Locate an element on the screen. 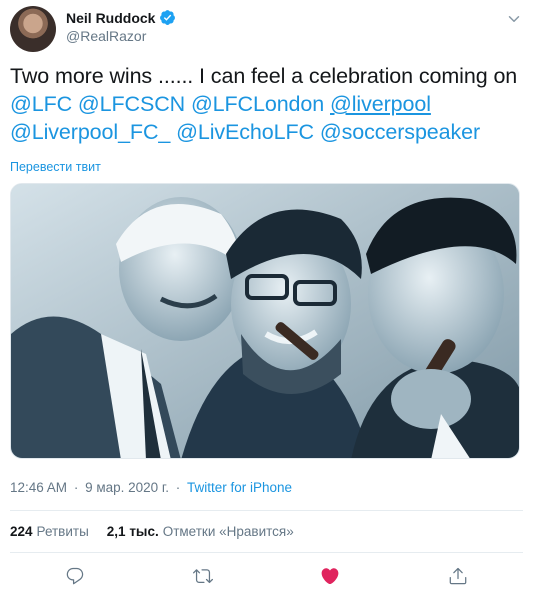 This screenshot has width=533, height=596. tweet-actions is located at coordinates (266, 576).